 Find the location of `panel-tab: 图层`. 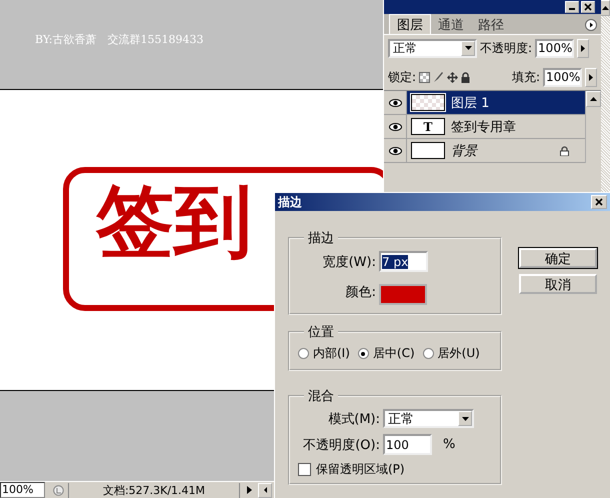

panel-tab: 图层 is located at coordinates (410, 24).